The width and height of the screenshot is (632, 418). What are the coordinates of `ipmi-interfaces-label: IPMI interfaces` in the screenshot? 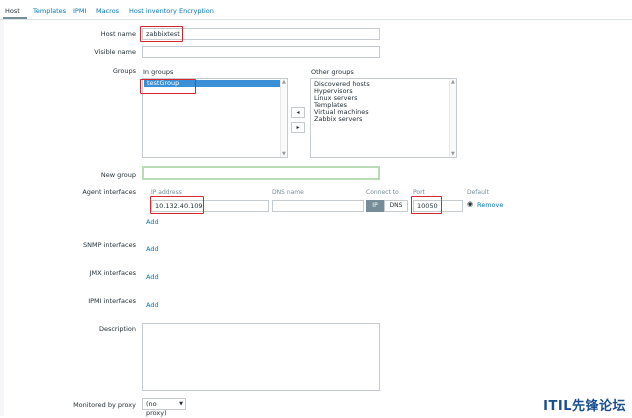 It's located at (112, 301).